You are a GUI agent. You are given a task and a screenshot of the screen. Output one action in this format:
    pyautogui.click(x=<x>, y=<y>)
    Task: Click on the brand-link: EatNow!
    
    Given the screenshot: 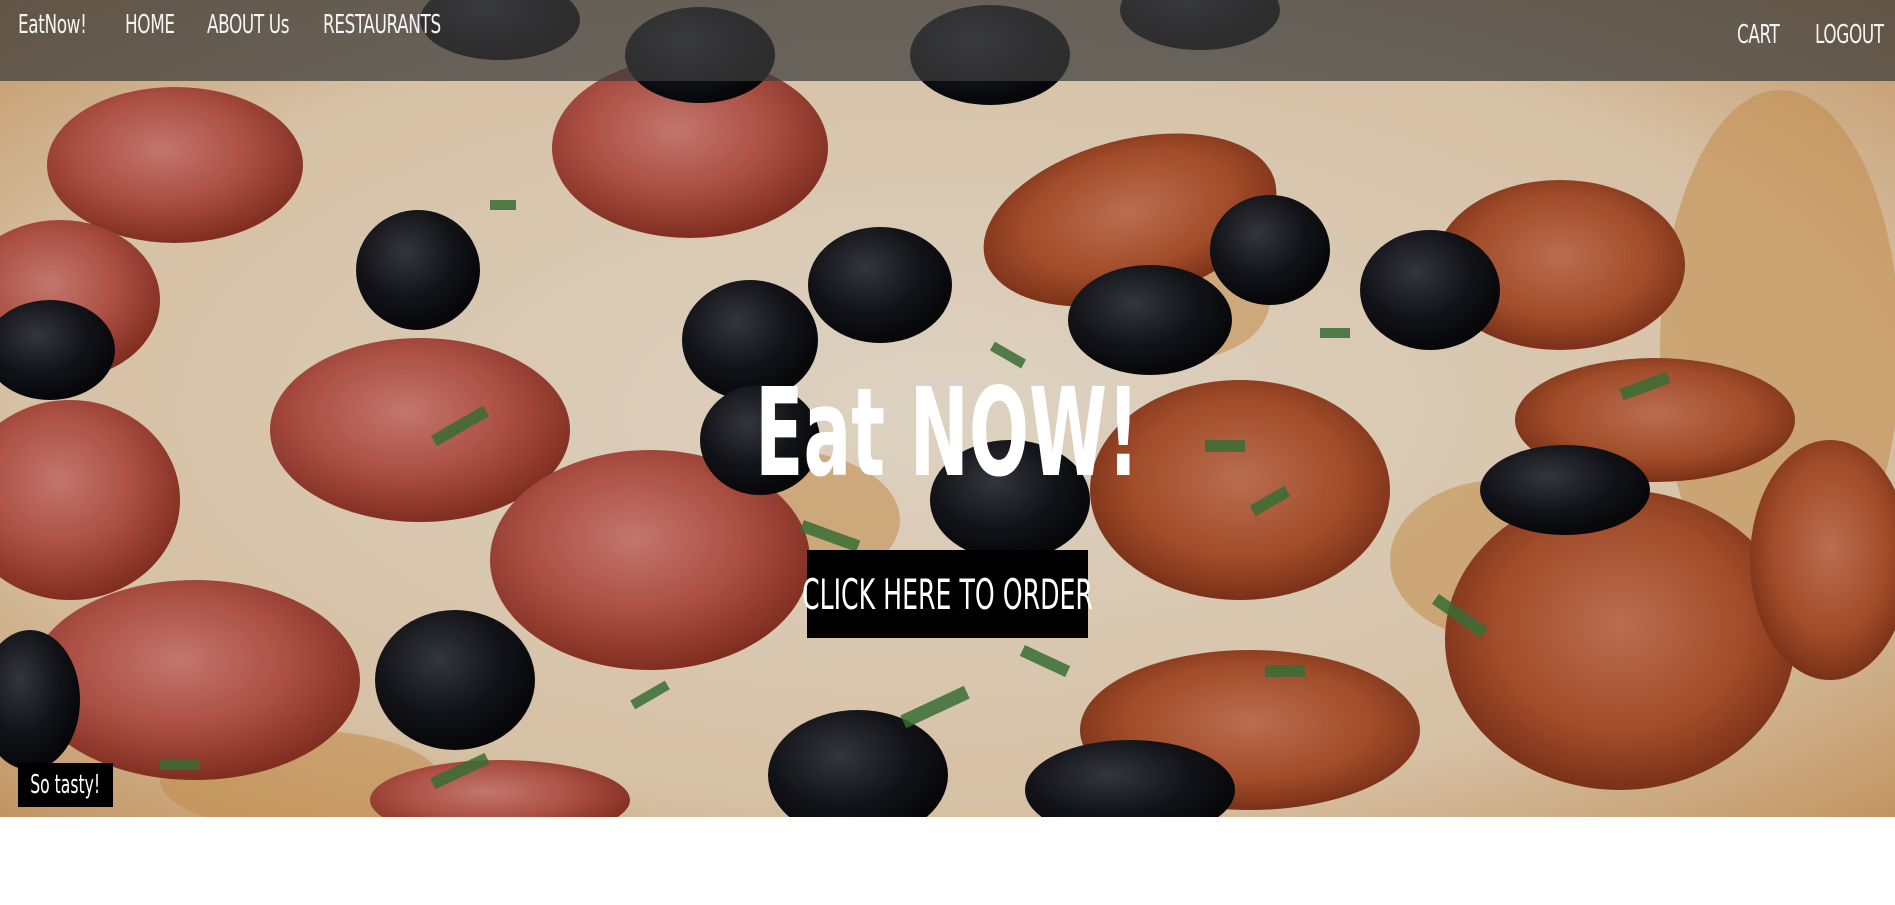 What is the action you would take?
    pyautogui.click(x=52, y=25)
    